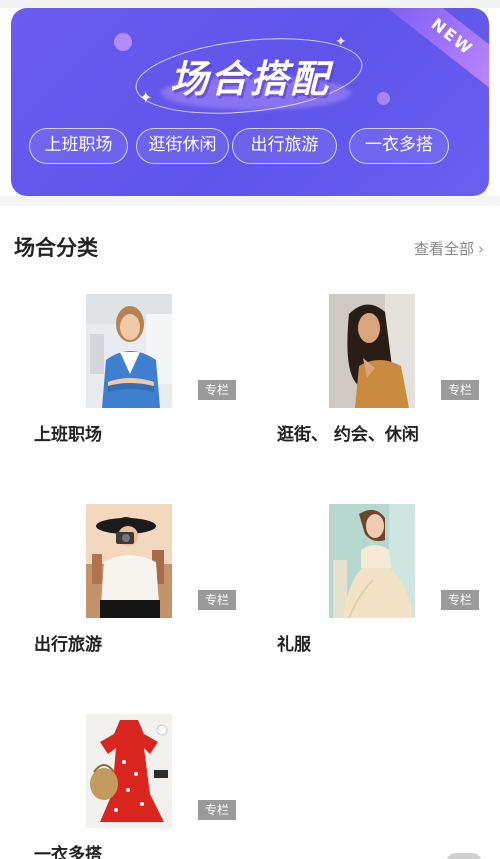  I want to click on view-all-link: 查看全部 ›, so click(449, 248).